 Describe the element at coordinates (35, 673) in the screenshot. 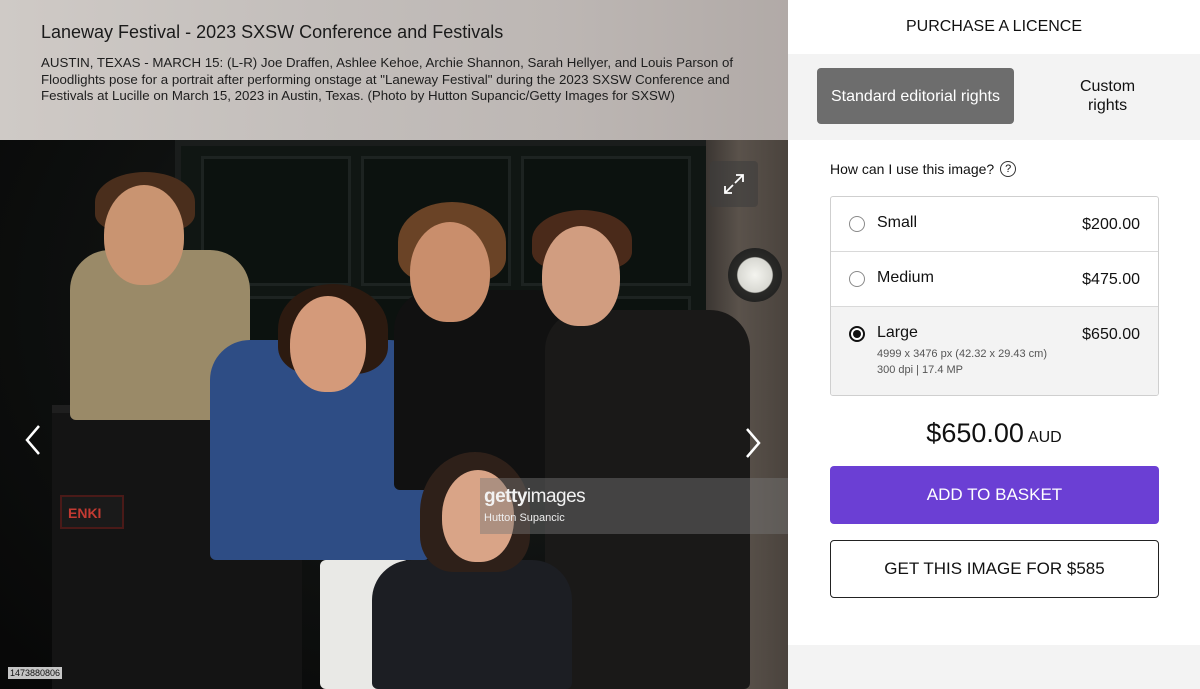

I see `image-id: 1473880806` at that location.